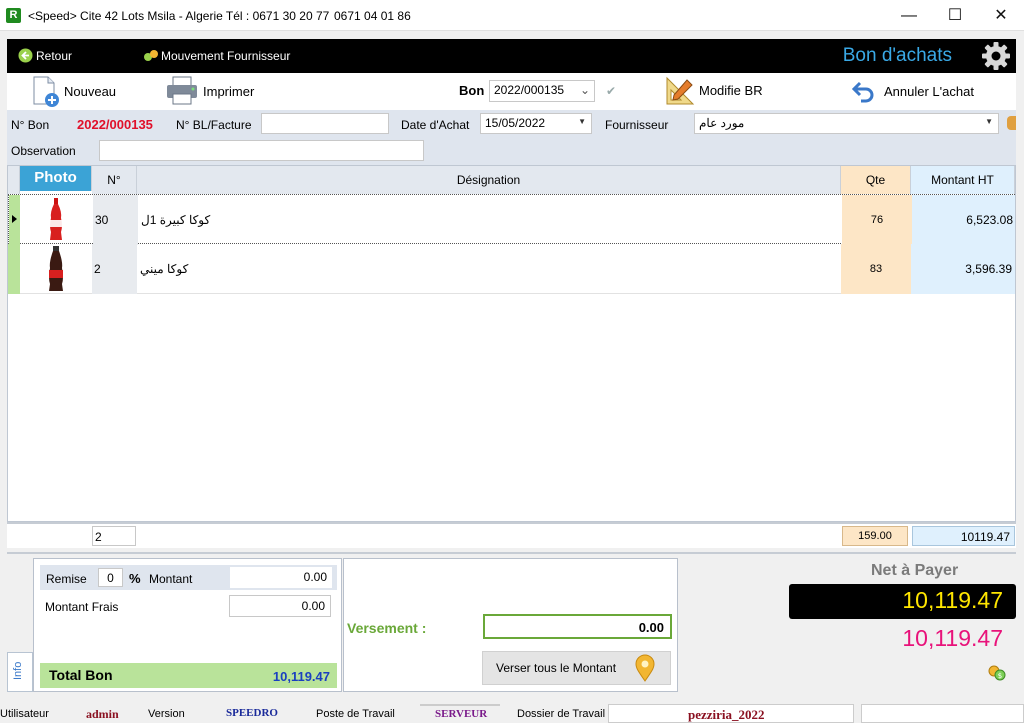 The height and width of the screenshot is (723, 1024). Describe the element at coordinates (731, 90) in the screenshot. I see `modify-br-button: Modifie BR` at that location.